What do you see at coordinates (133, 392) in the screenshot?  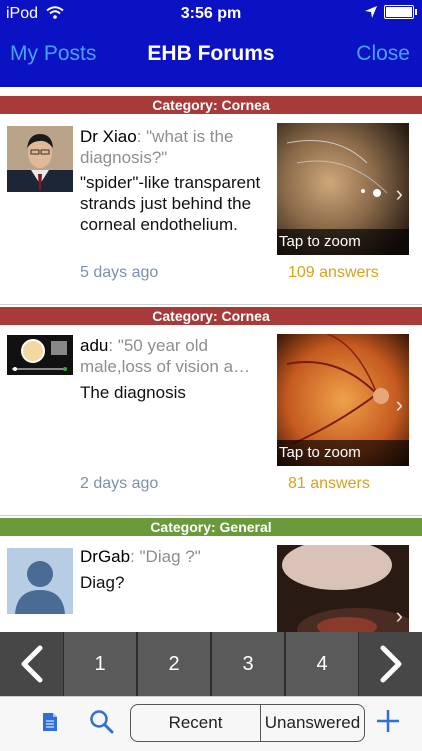 I see `post-body: The diagnosis` at bounding box center [133, 392].